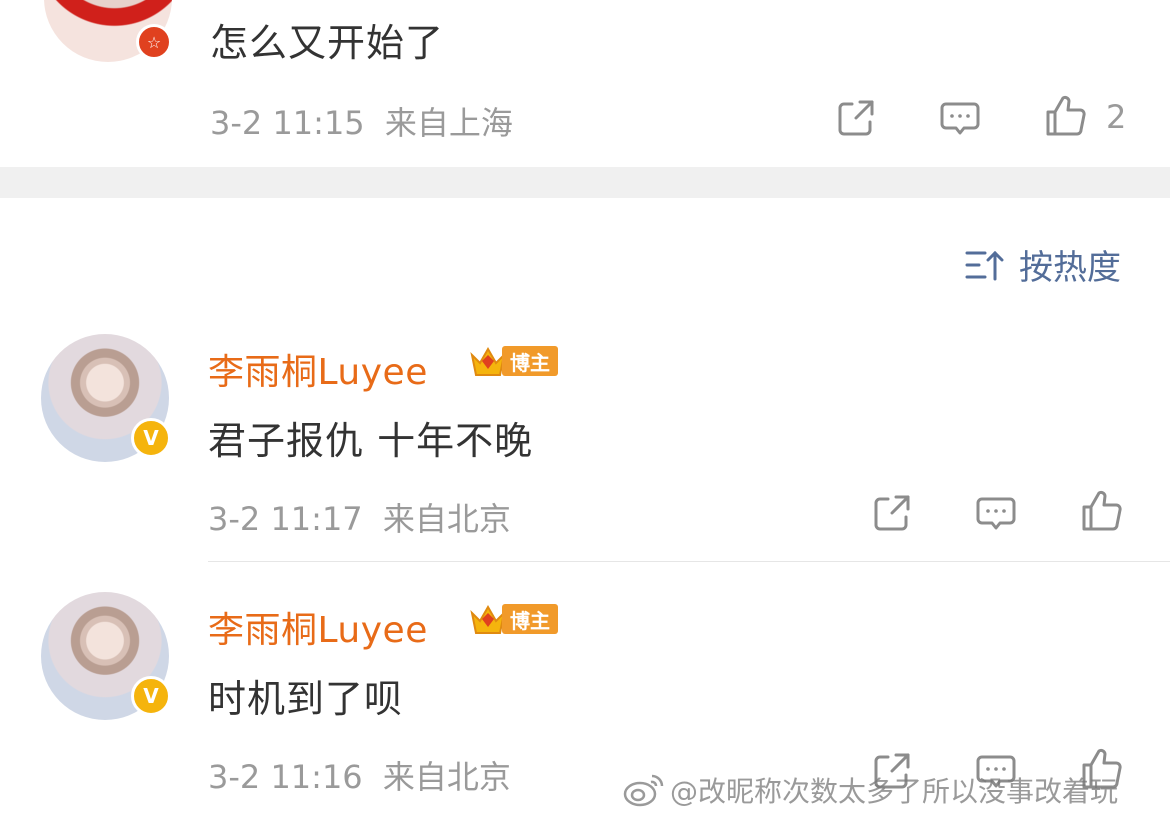 This screenshot has height=817, width=1170. I want to click on sort-button: 按热度, so click(1043, 264).